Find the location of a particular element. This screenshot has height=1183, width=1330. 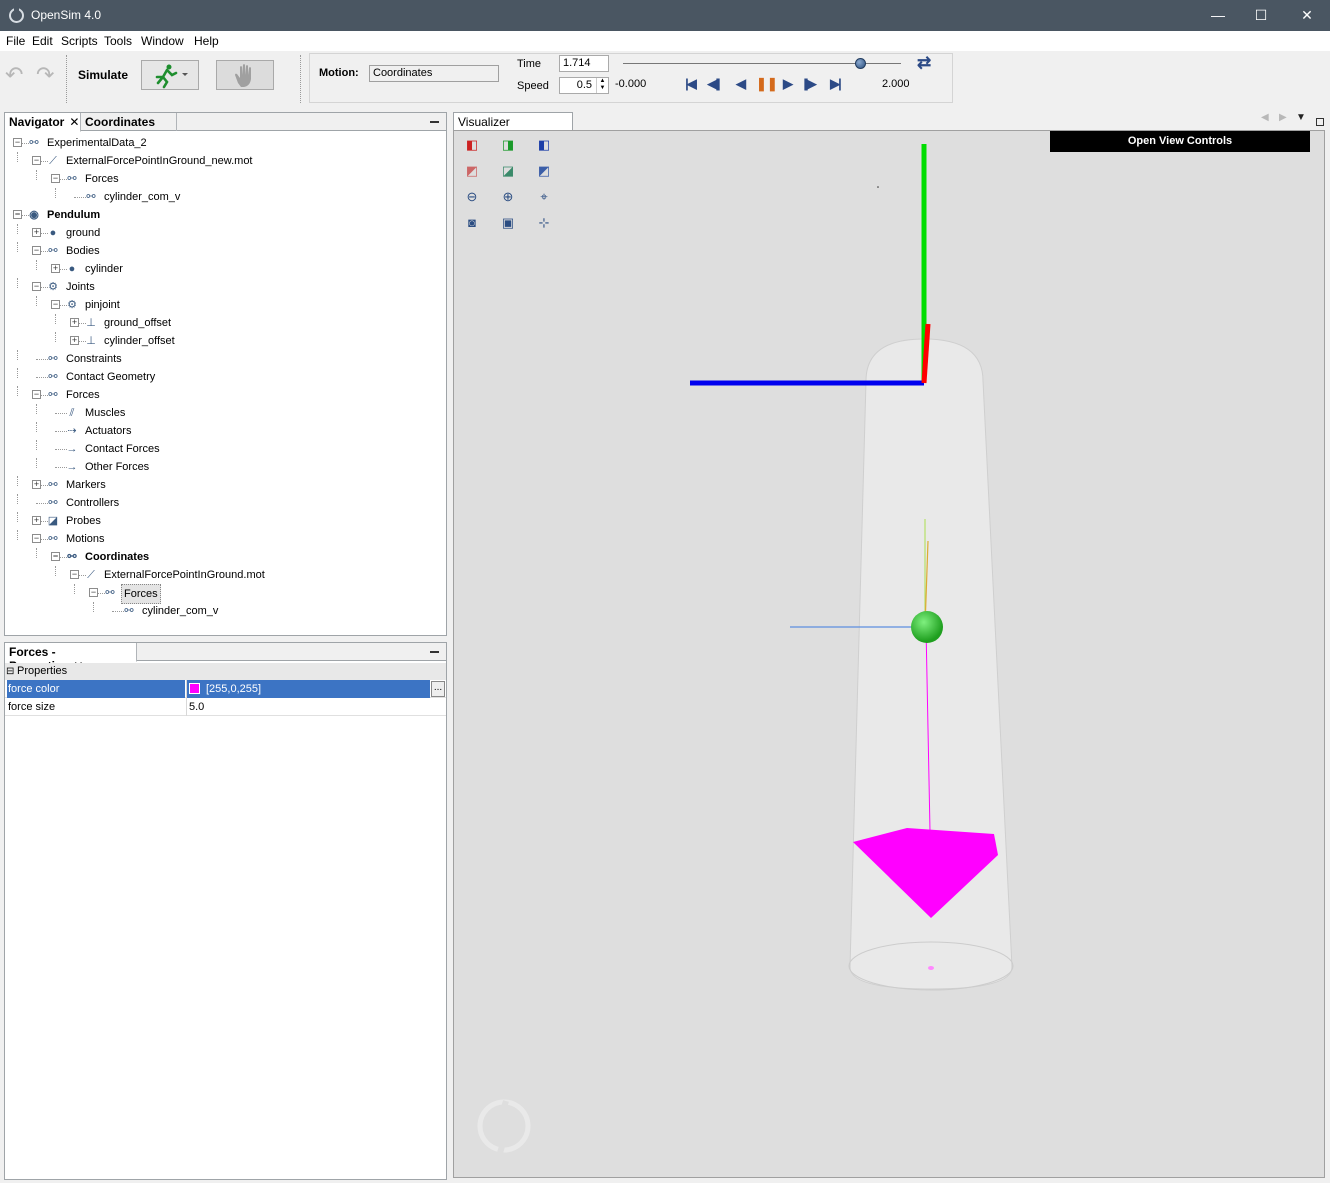

property-row-force-size: force size 5.0 is located at coordinates (225, 707).